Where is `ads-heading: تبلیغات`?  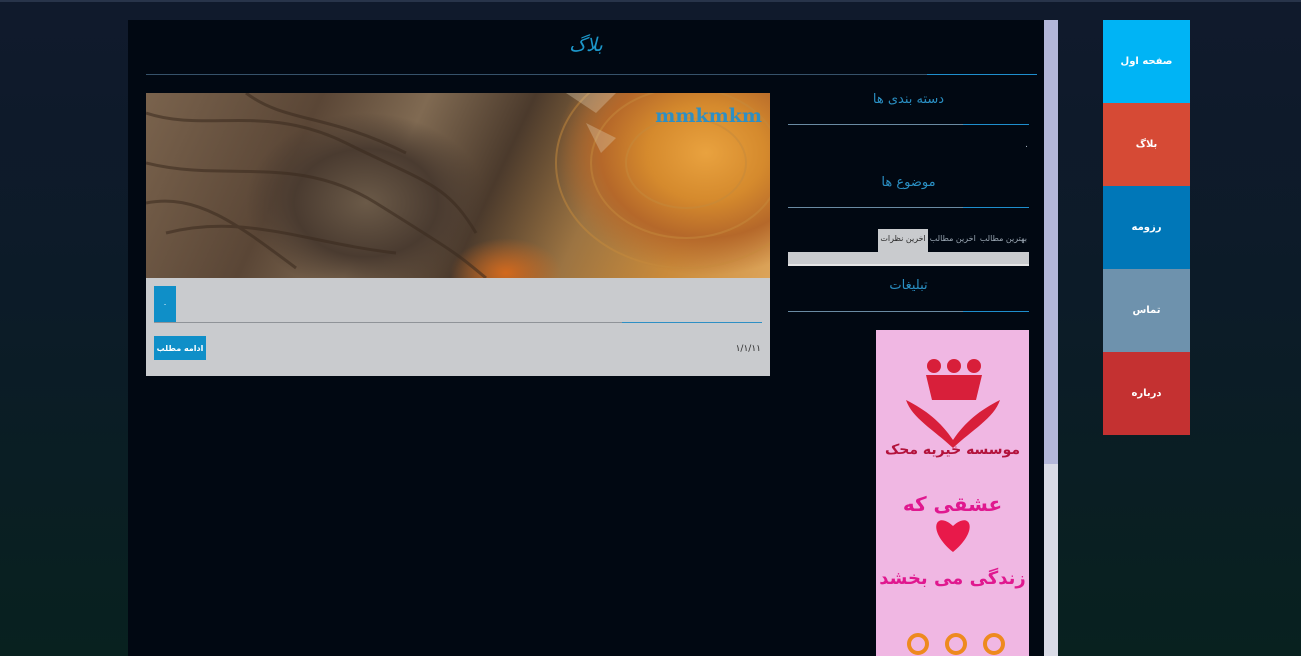 ads-heading: تبلیغات is located at coordinates (908, 285).